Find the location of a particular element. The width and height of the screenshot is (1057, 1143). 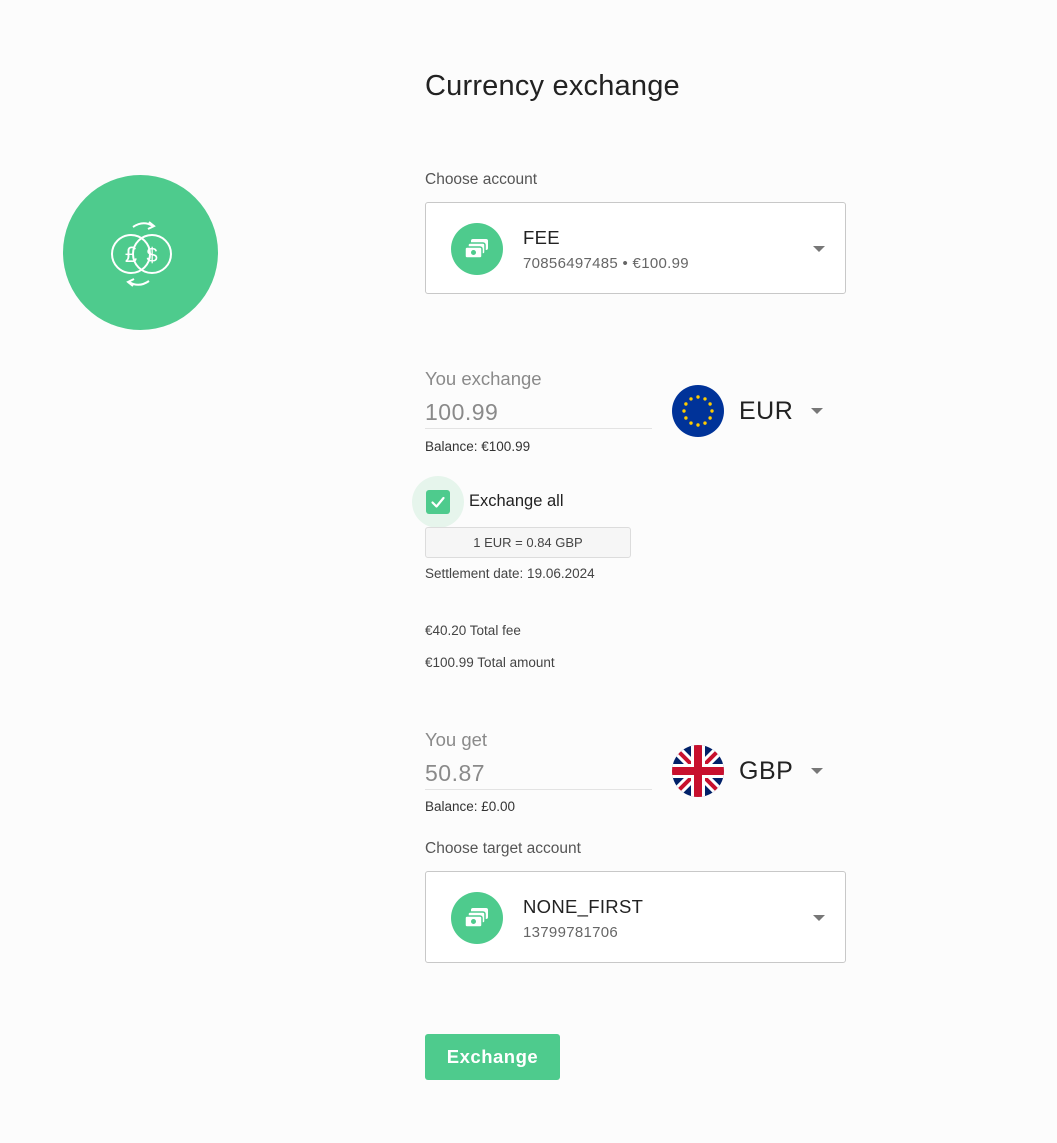

you-exchange-label: You exchange is located at coordinates (483, 378).